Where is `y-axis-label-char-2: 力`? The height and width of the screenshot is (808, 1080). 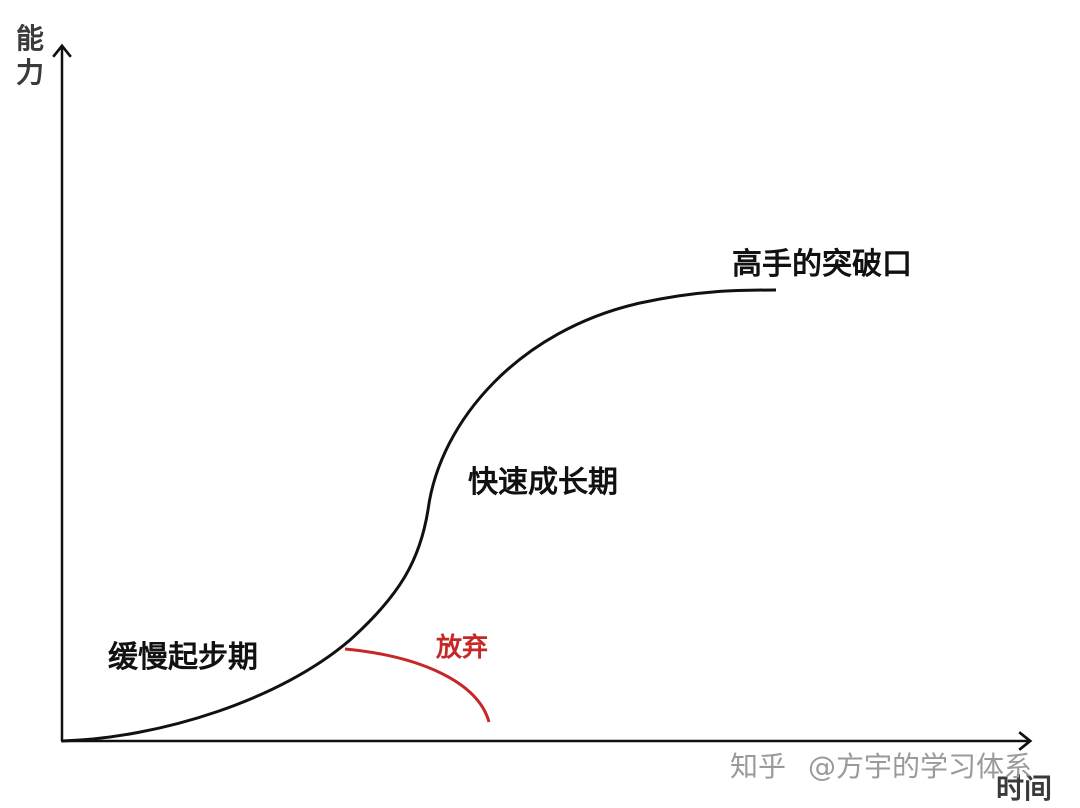 y-axis-label-char-2: 力 is located at coordinates (30, 72).